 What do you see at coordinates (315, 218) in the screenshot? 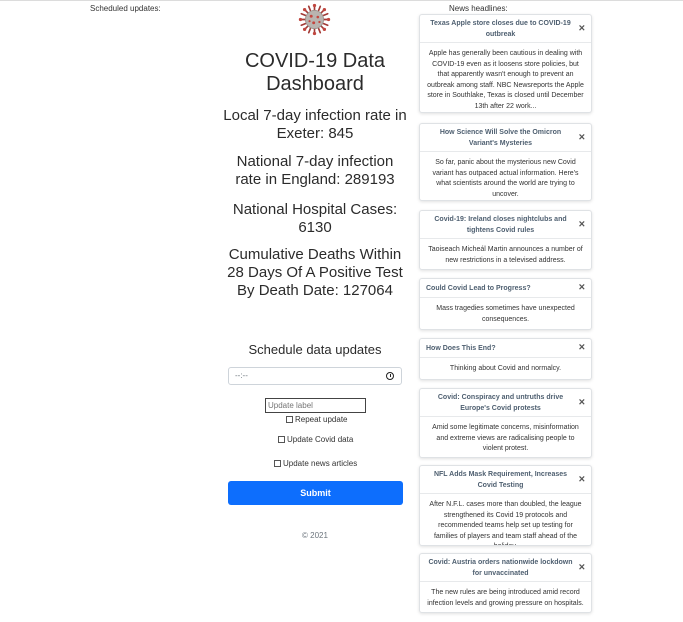
I see `hospital-cases: National Hospital Cases: 6130` at bounding box center [315, 218].